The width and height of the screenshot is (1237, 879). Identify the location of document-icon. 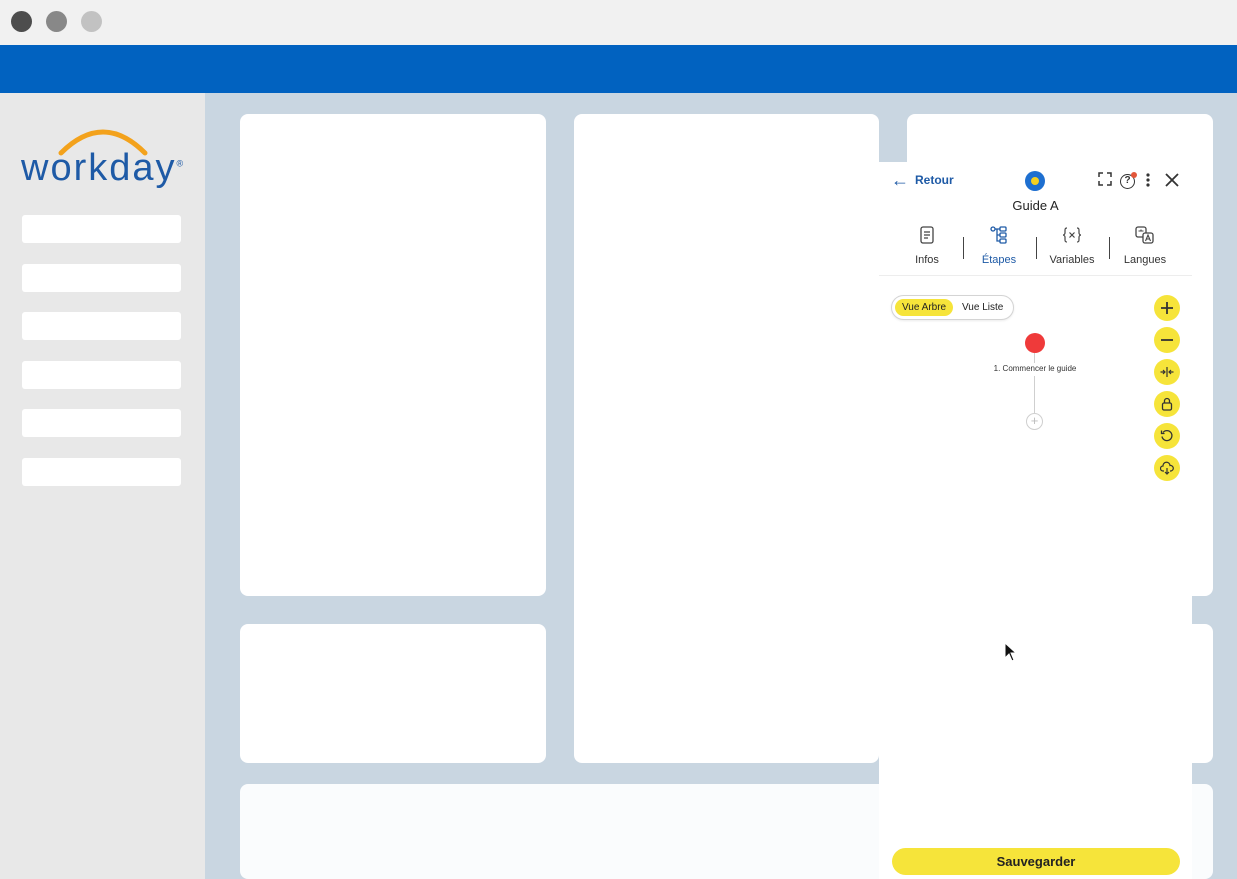
(927, 237).